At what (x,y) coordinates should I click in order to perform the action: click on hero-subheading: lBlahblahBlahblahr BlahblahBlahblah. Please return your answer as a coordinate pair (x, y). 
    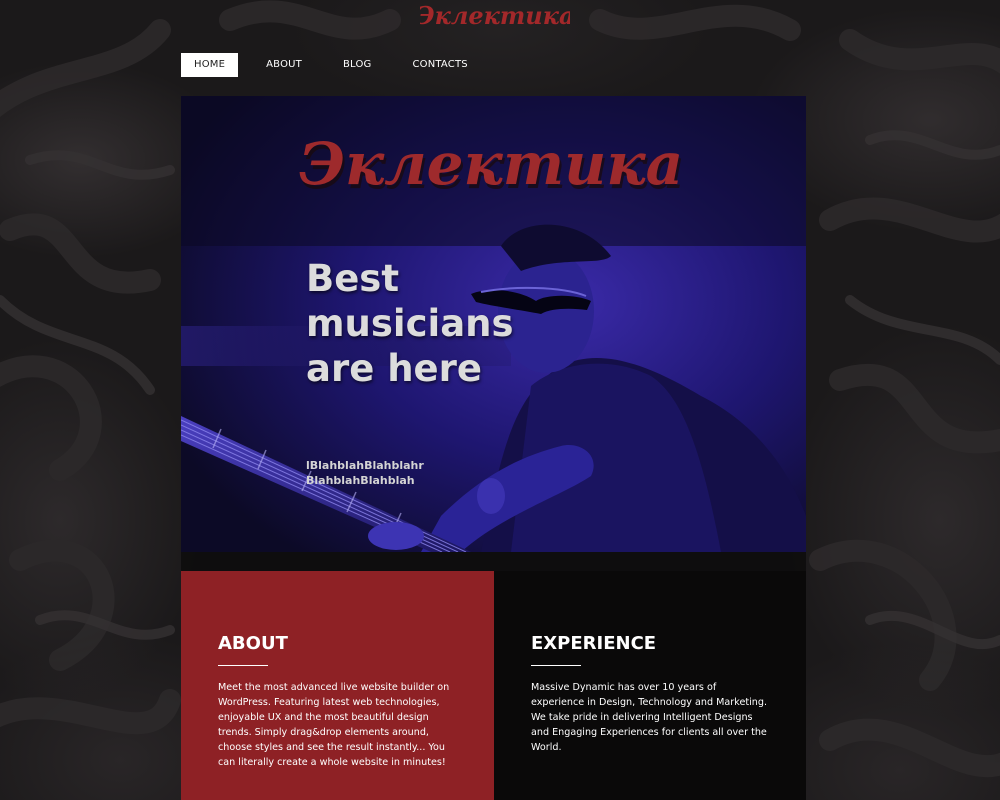
    Looking at the image, I should click on (365, 473).